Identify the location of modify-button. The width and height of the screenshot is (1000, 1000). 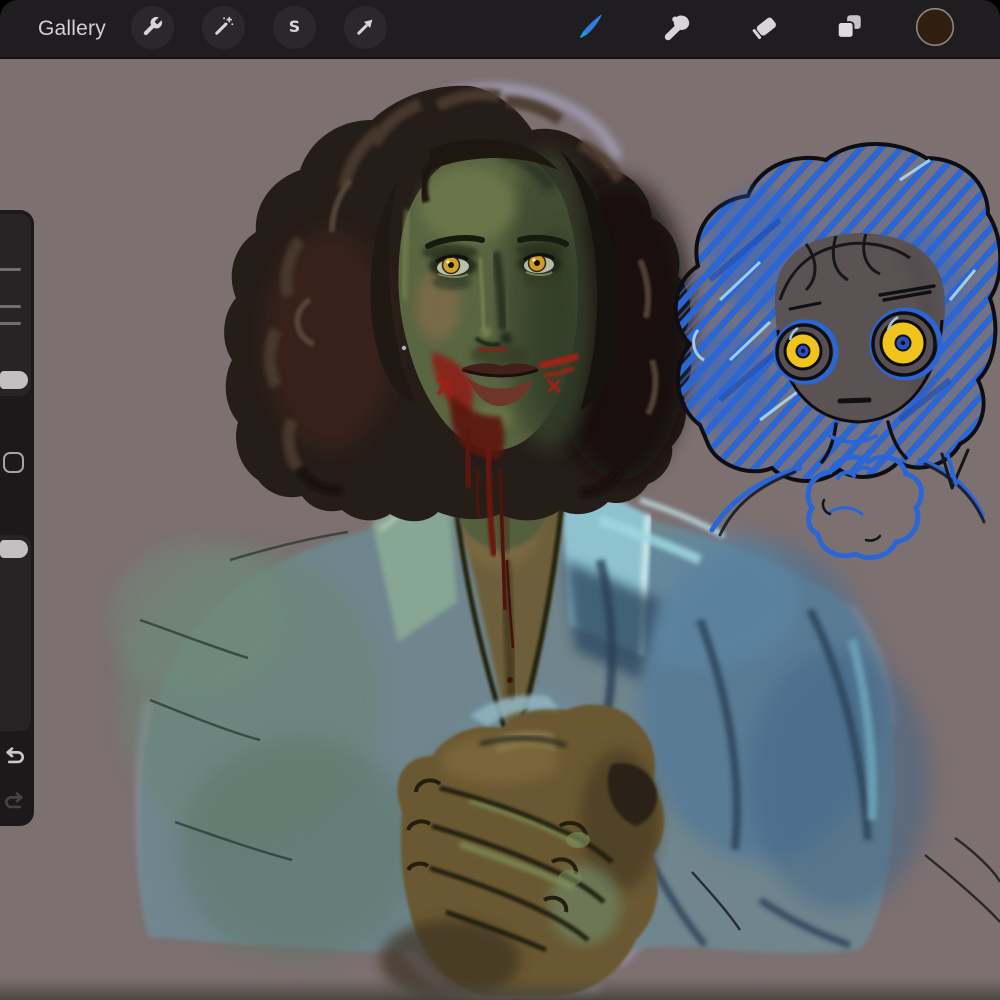
(13, 462).